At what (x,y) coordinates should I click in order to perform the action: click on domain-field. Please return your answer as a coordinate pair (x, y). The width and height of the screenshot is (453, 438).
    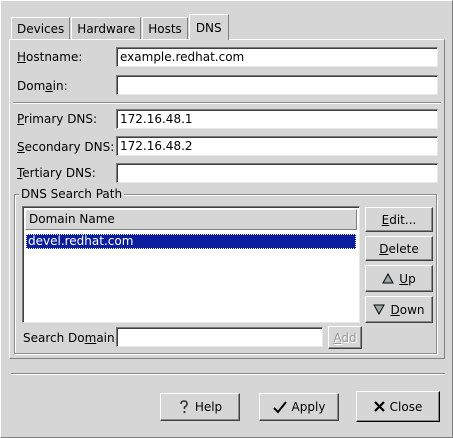
    Looking at the image, I should click on (277, 85).